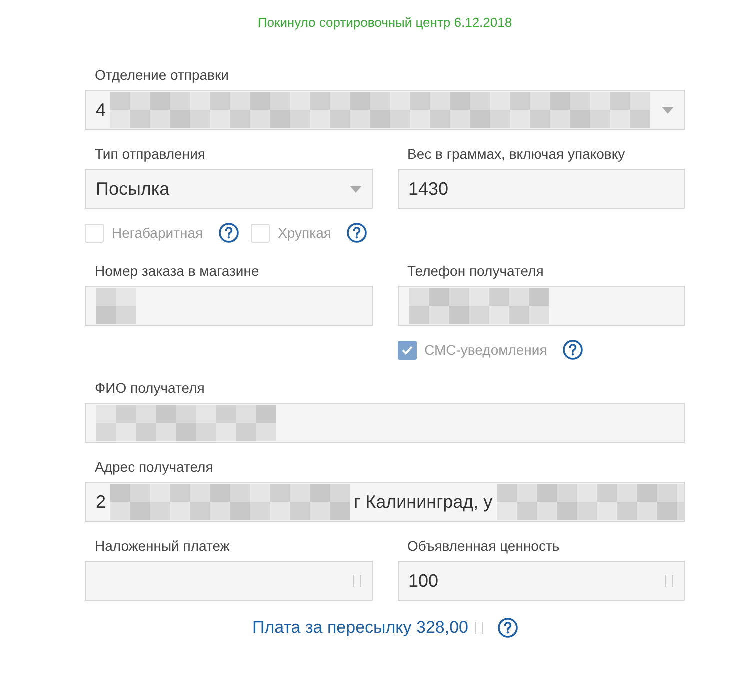  Describe the element at coordinates (133, 189) in the screenshot. I see `field-value: Посылка` at that location.